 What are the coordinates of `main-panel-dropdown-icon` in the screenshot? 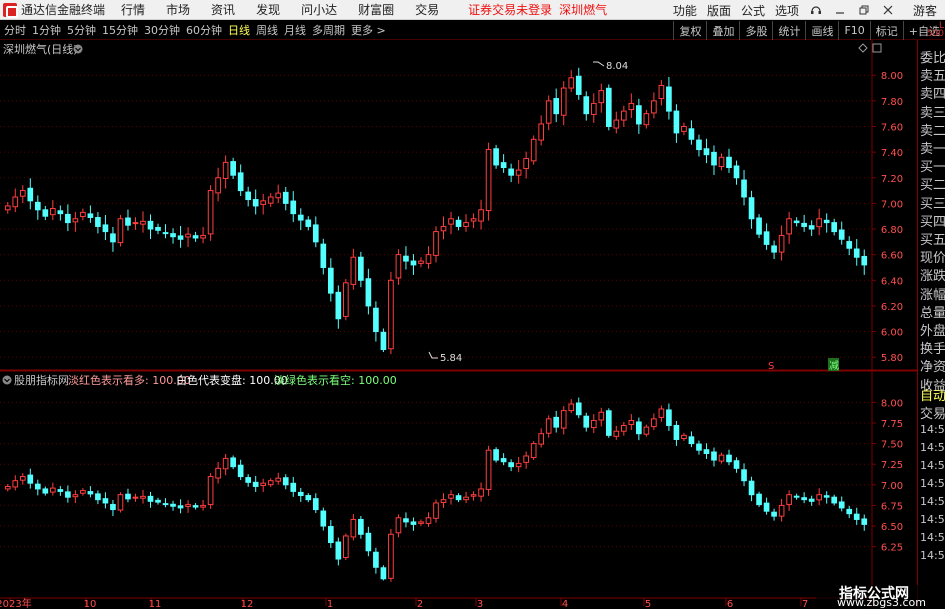 It's located at (78, 49).